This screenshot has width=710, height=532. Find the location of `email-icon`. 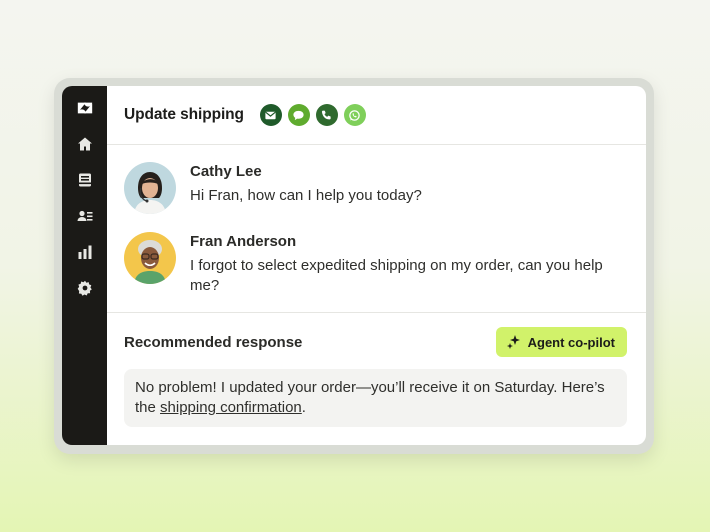

email-icon is located at coordinates (270, 115).